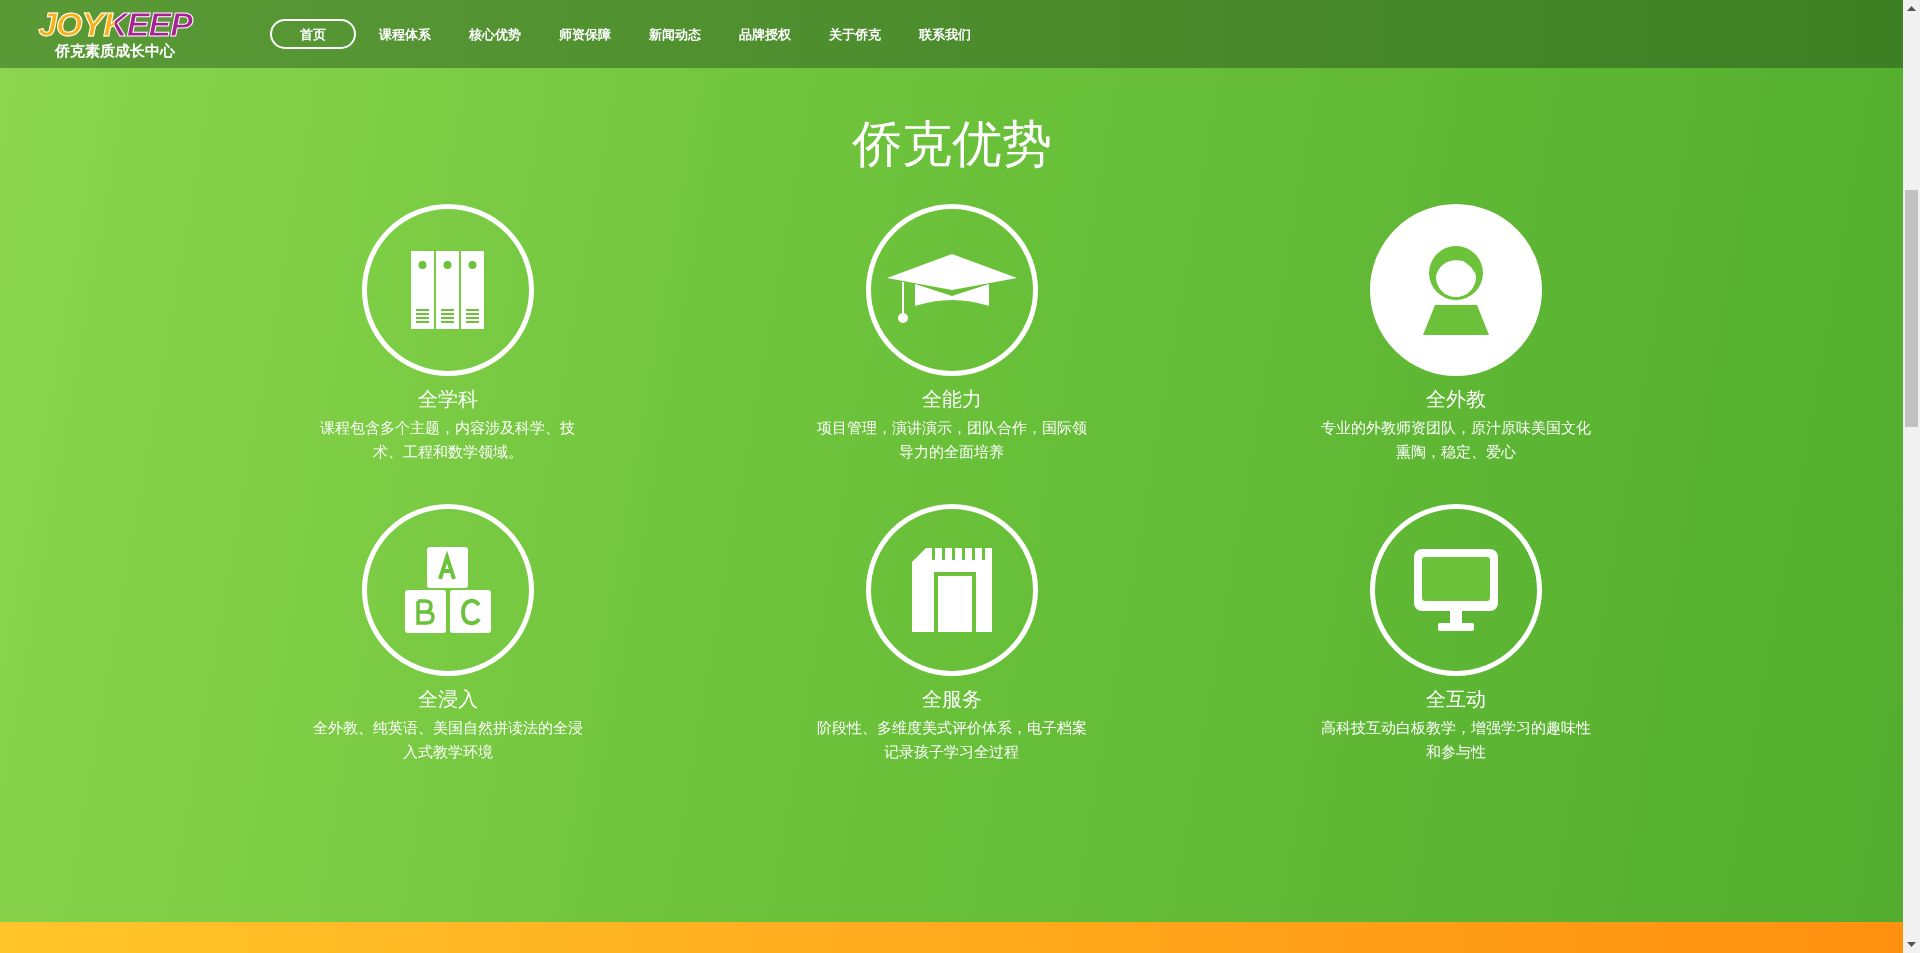  I want to click on feature-description: 全外教、纯英语、美国自然拼读法的全浸入式教学环境, so click(447, 740).